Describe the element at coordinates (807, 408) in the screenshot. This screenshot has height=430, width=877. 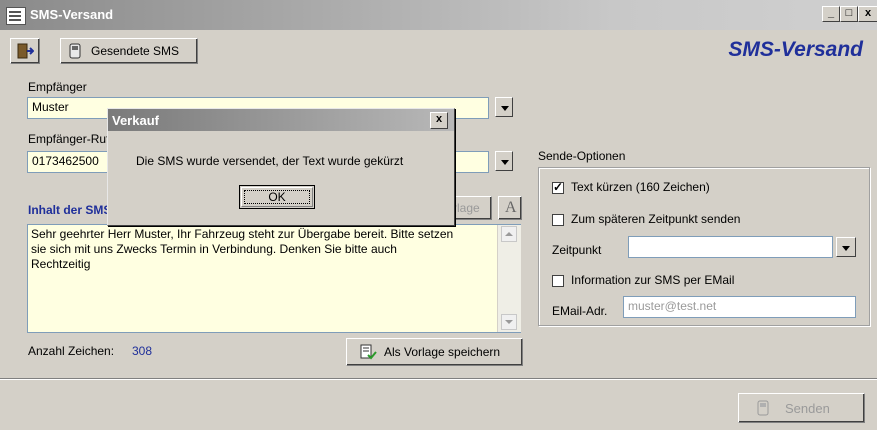
I see `send-button-label: Senden` at that location.